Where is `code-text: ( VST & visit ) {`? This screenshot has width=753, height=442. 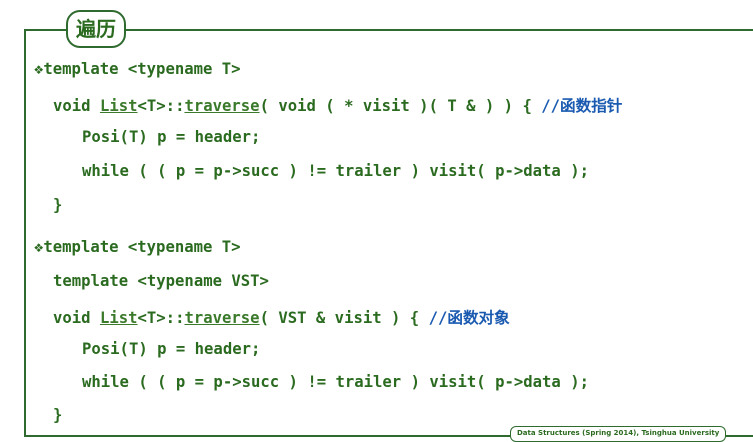
code-text: ( VST & visit ) { is located at coordinates (344, 318).